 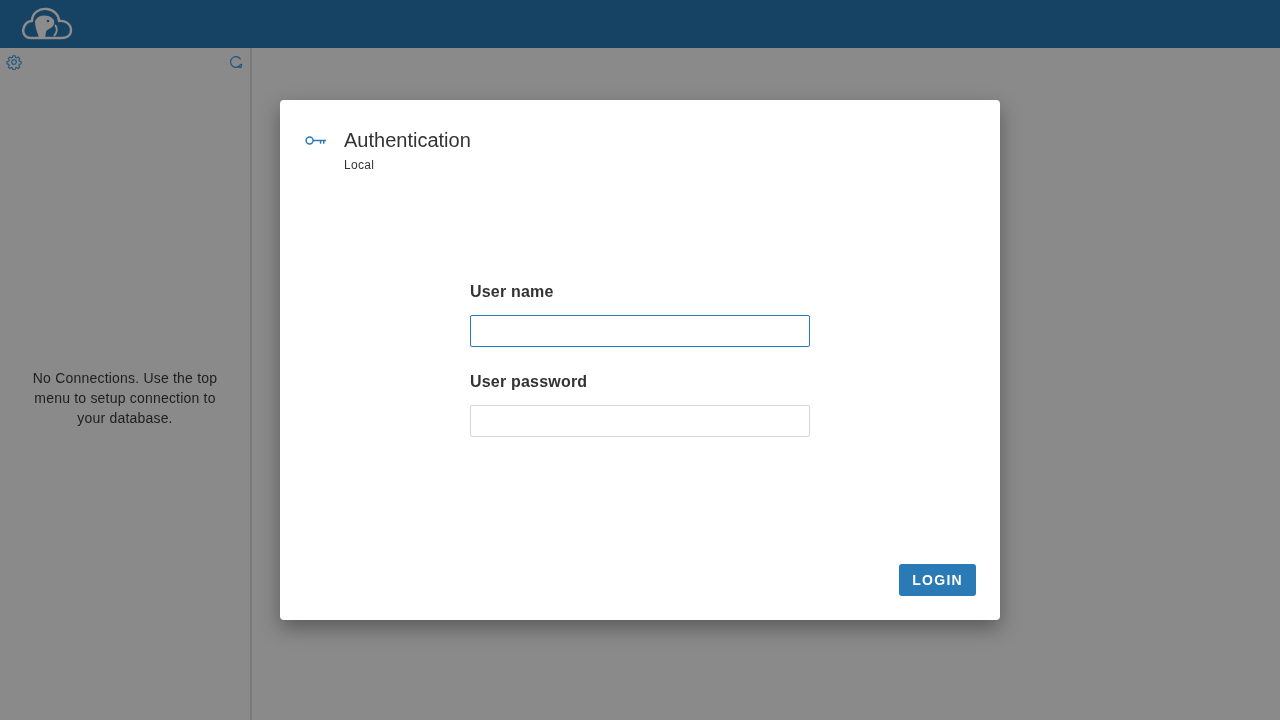 I want to click on field-label: User password, so click(x=529, y=382).